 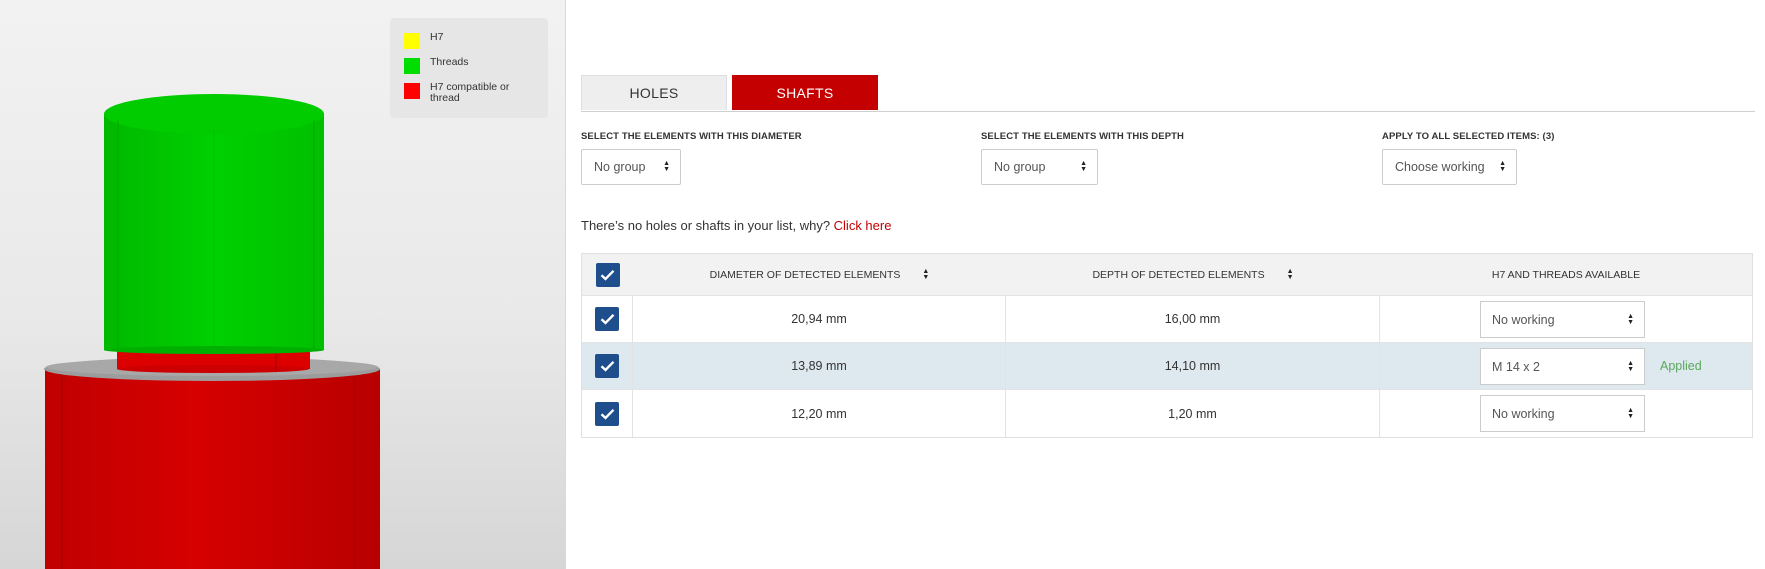 What do you see at coordinates (1681, 366) in the screenshot?
I see `applied-status: Applied` at bounding box center [1681, 366].